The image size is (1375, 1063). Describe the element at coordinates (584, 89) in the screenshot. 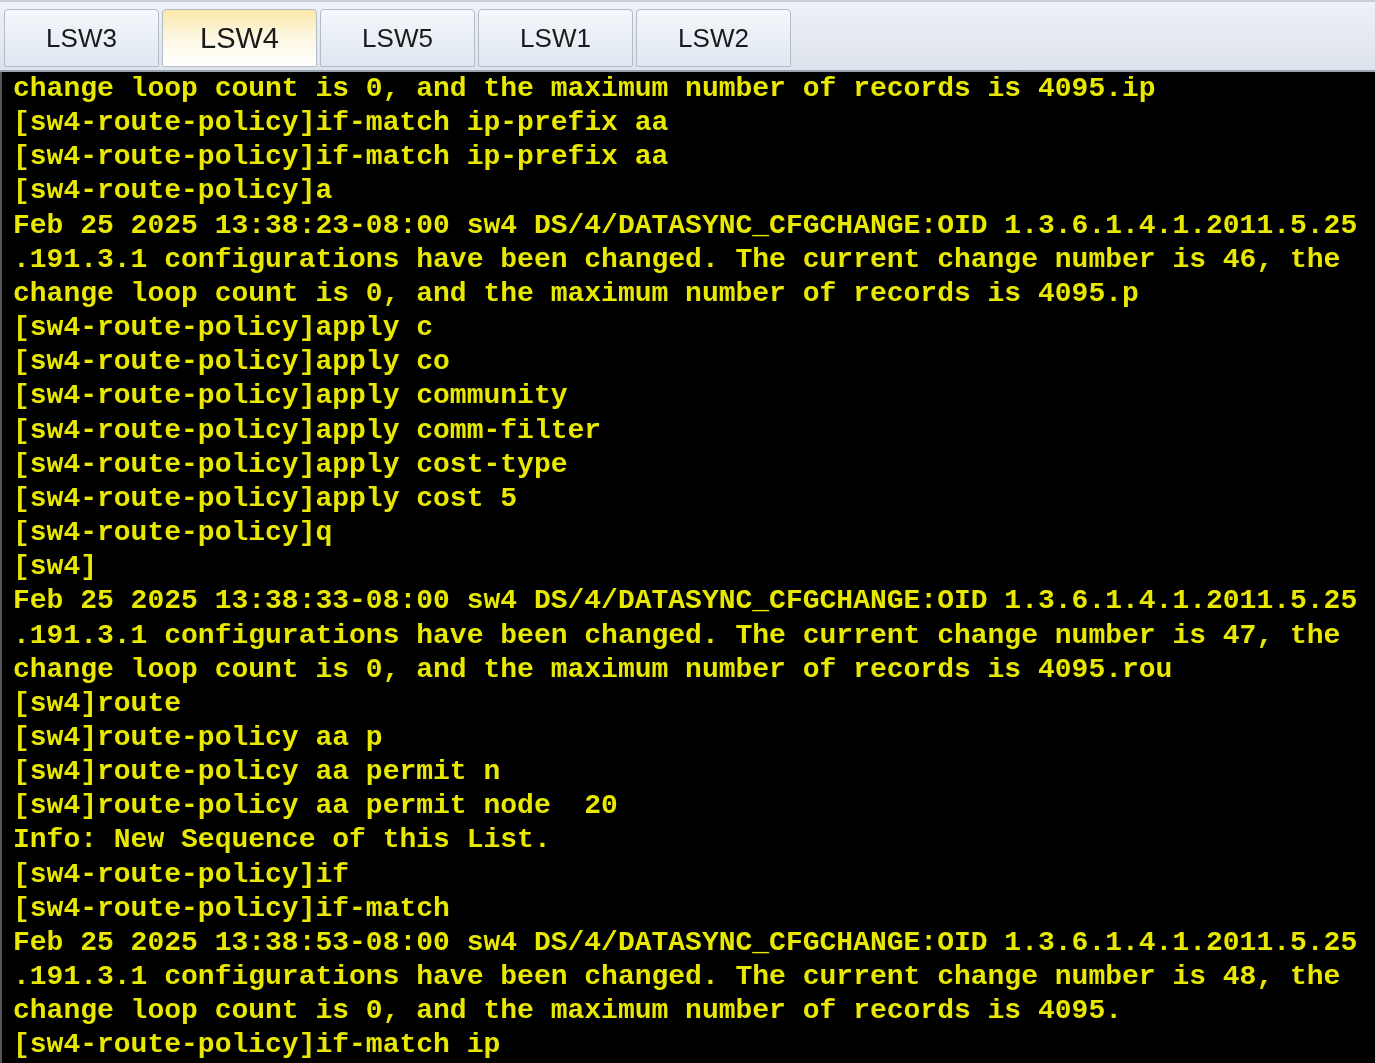

I see `terminal-line: change loop count is 0, and the maximum number of records is 4095.ip` at that location.